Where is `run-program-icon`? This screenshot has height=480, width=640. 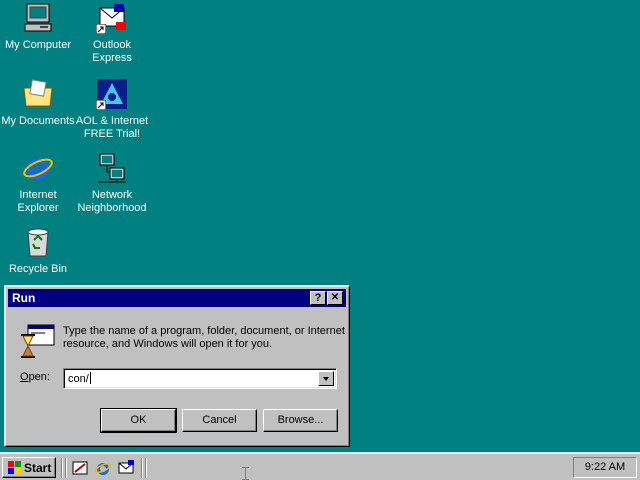 run-program-icon is located at coordinates (37, 341).